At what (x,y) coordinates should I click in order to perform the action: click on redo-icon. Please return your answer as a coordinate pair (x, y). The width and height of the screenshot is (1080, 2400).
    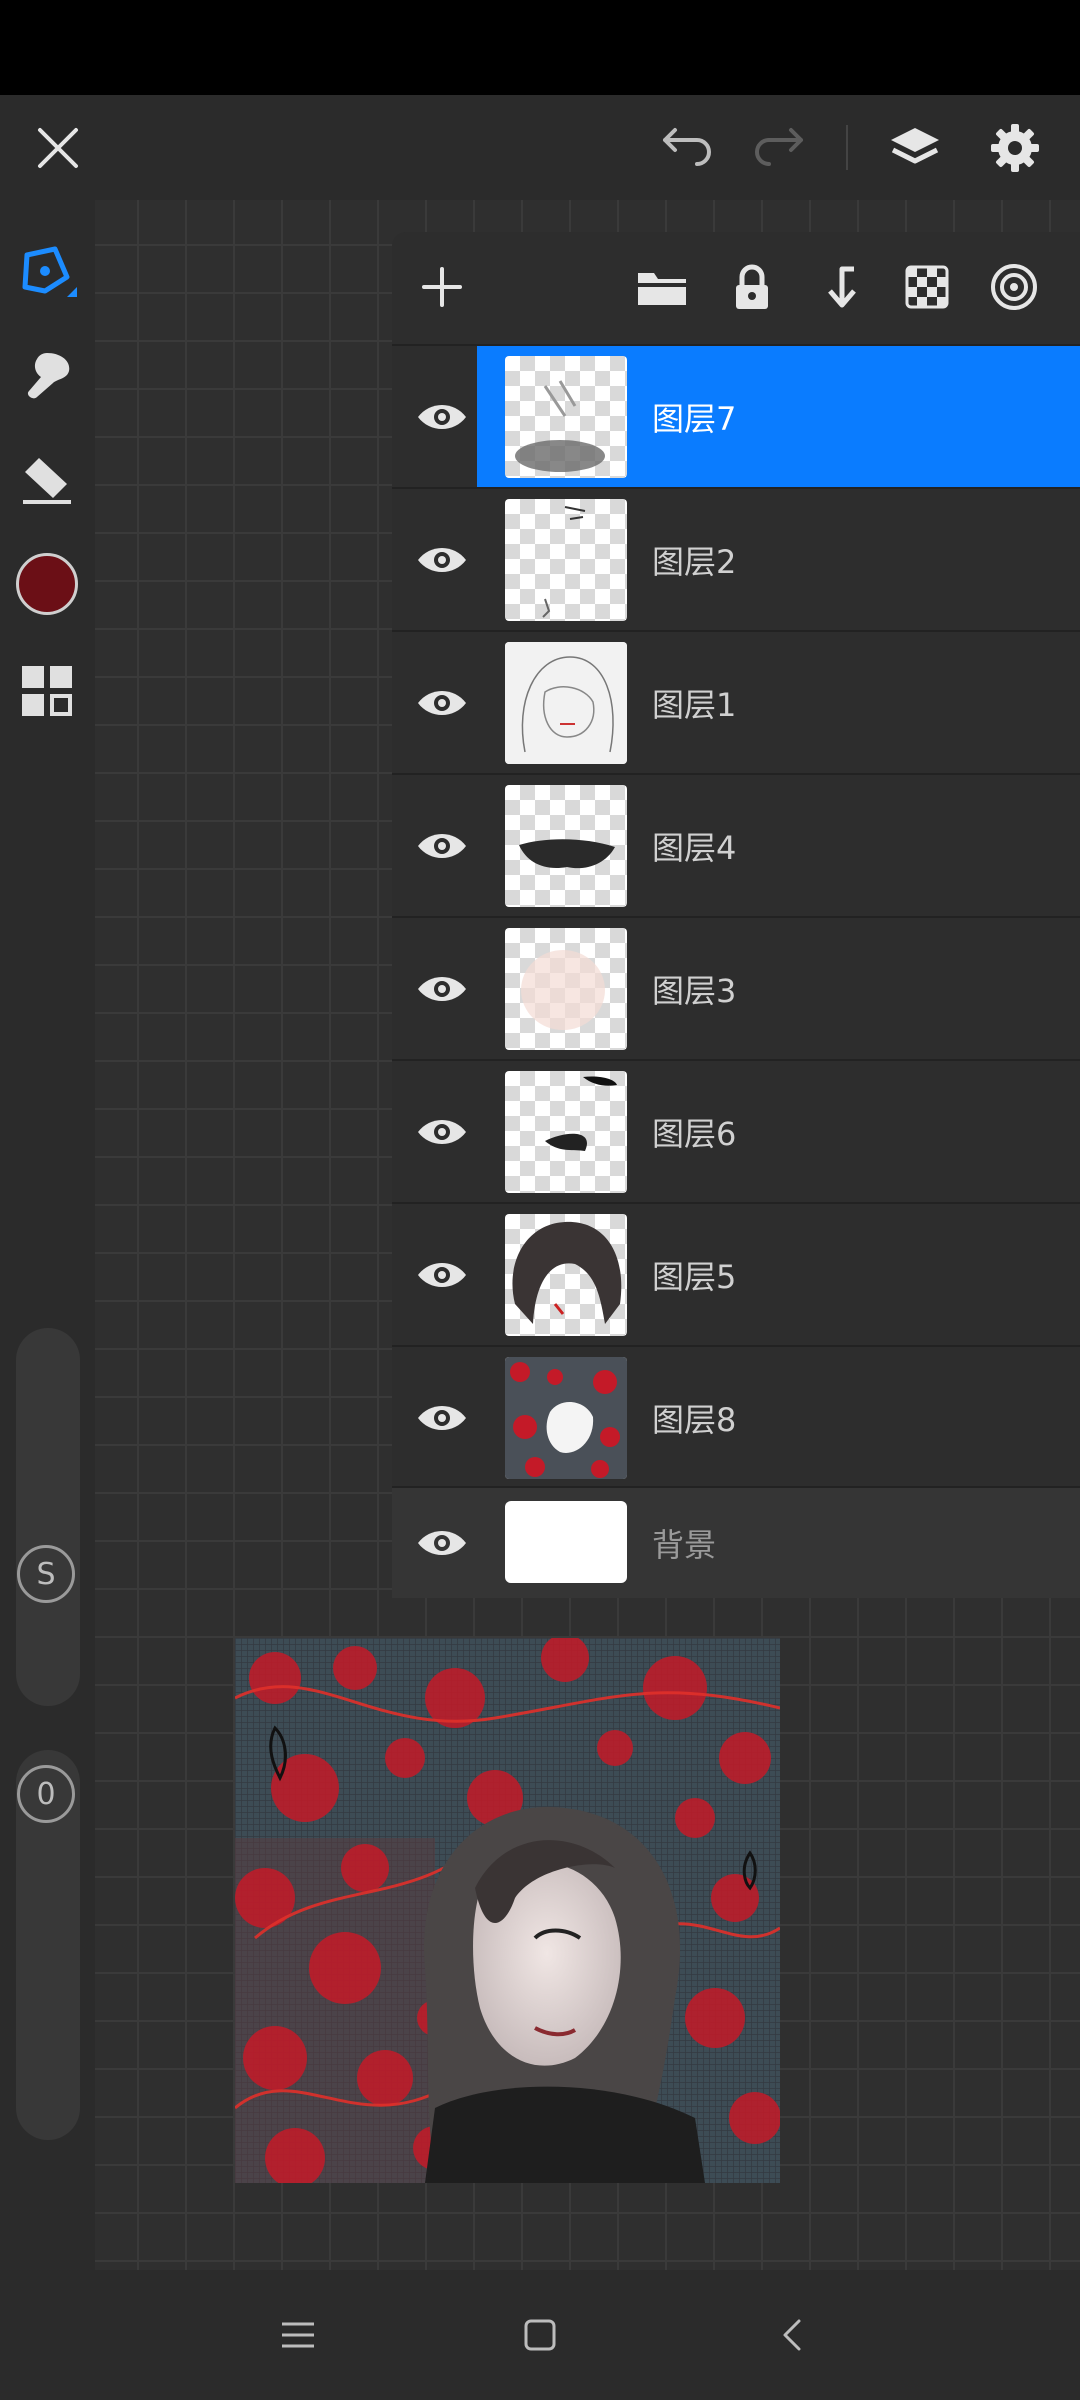
    Looking at the image, I should click on (778, 148).